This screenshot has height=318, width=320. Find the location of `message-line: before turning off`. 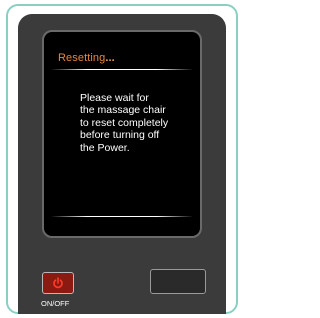

message-line: before turning off is located at coordinates (120, 135).